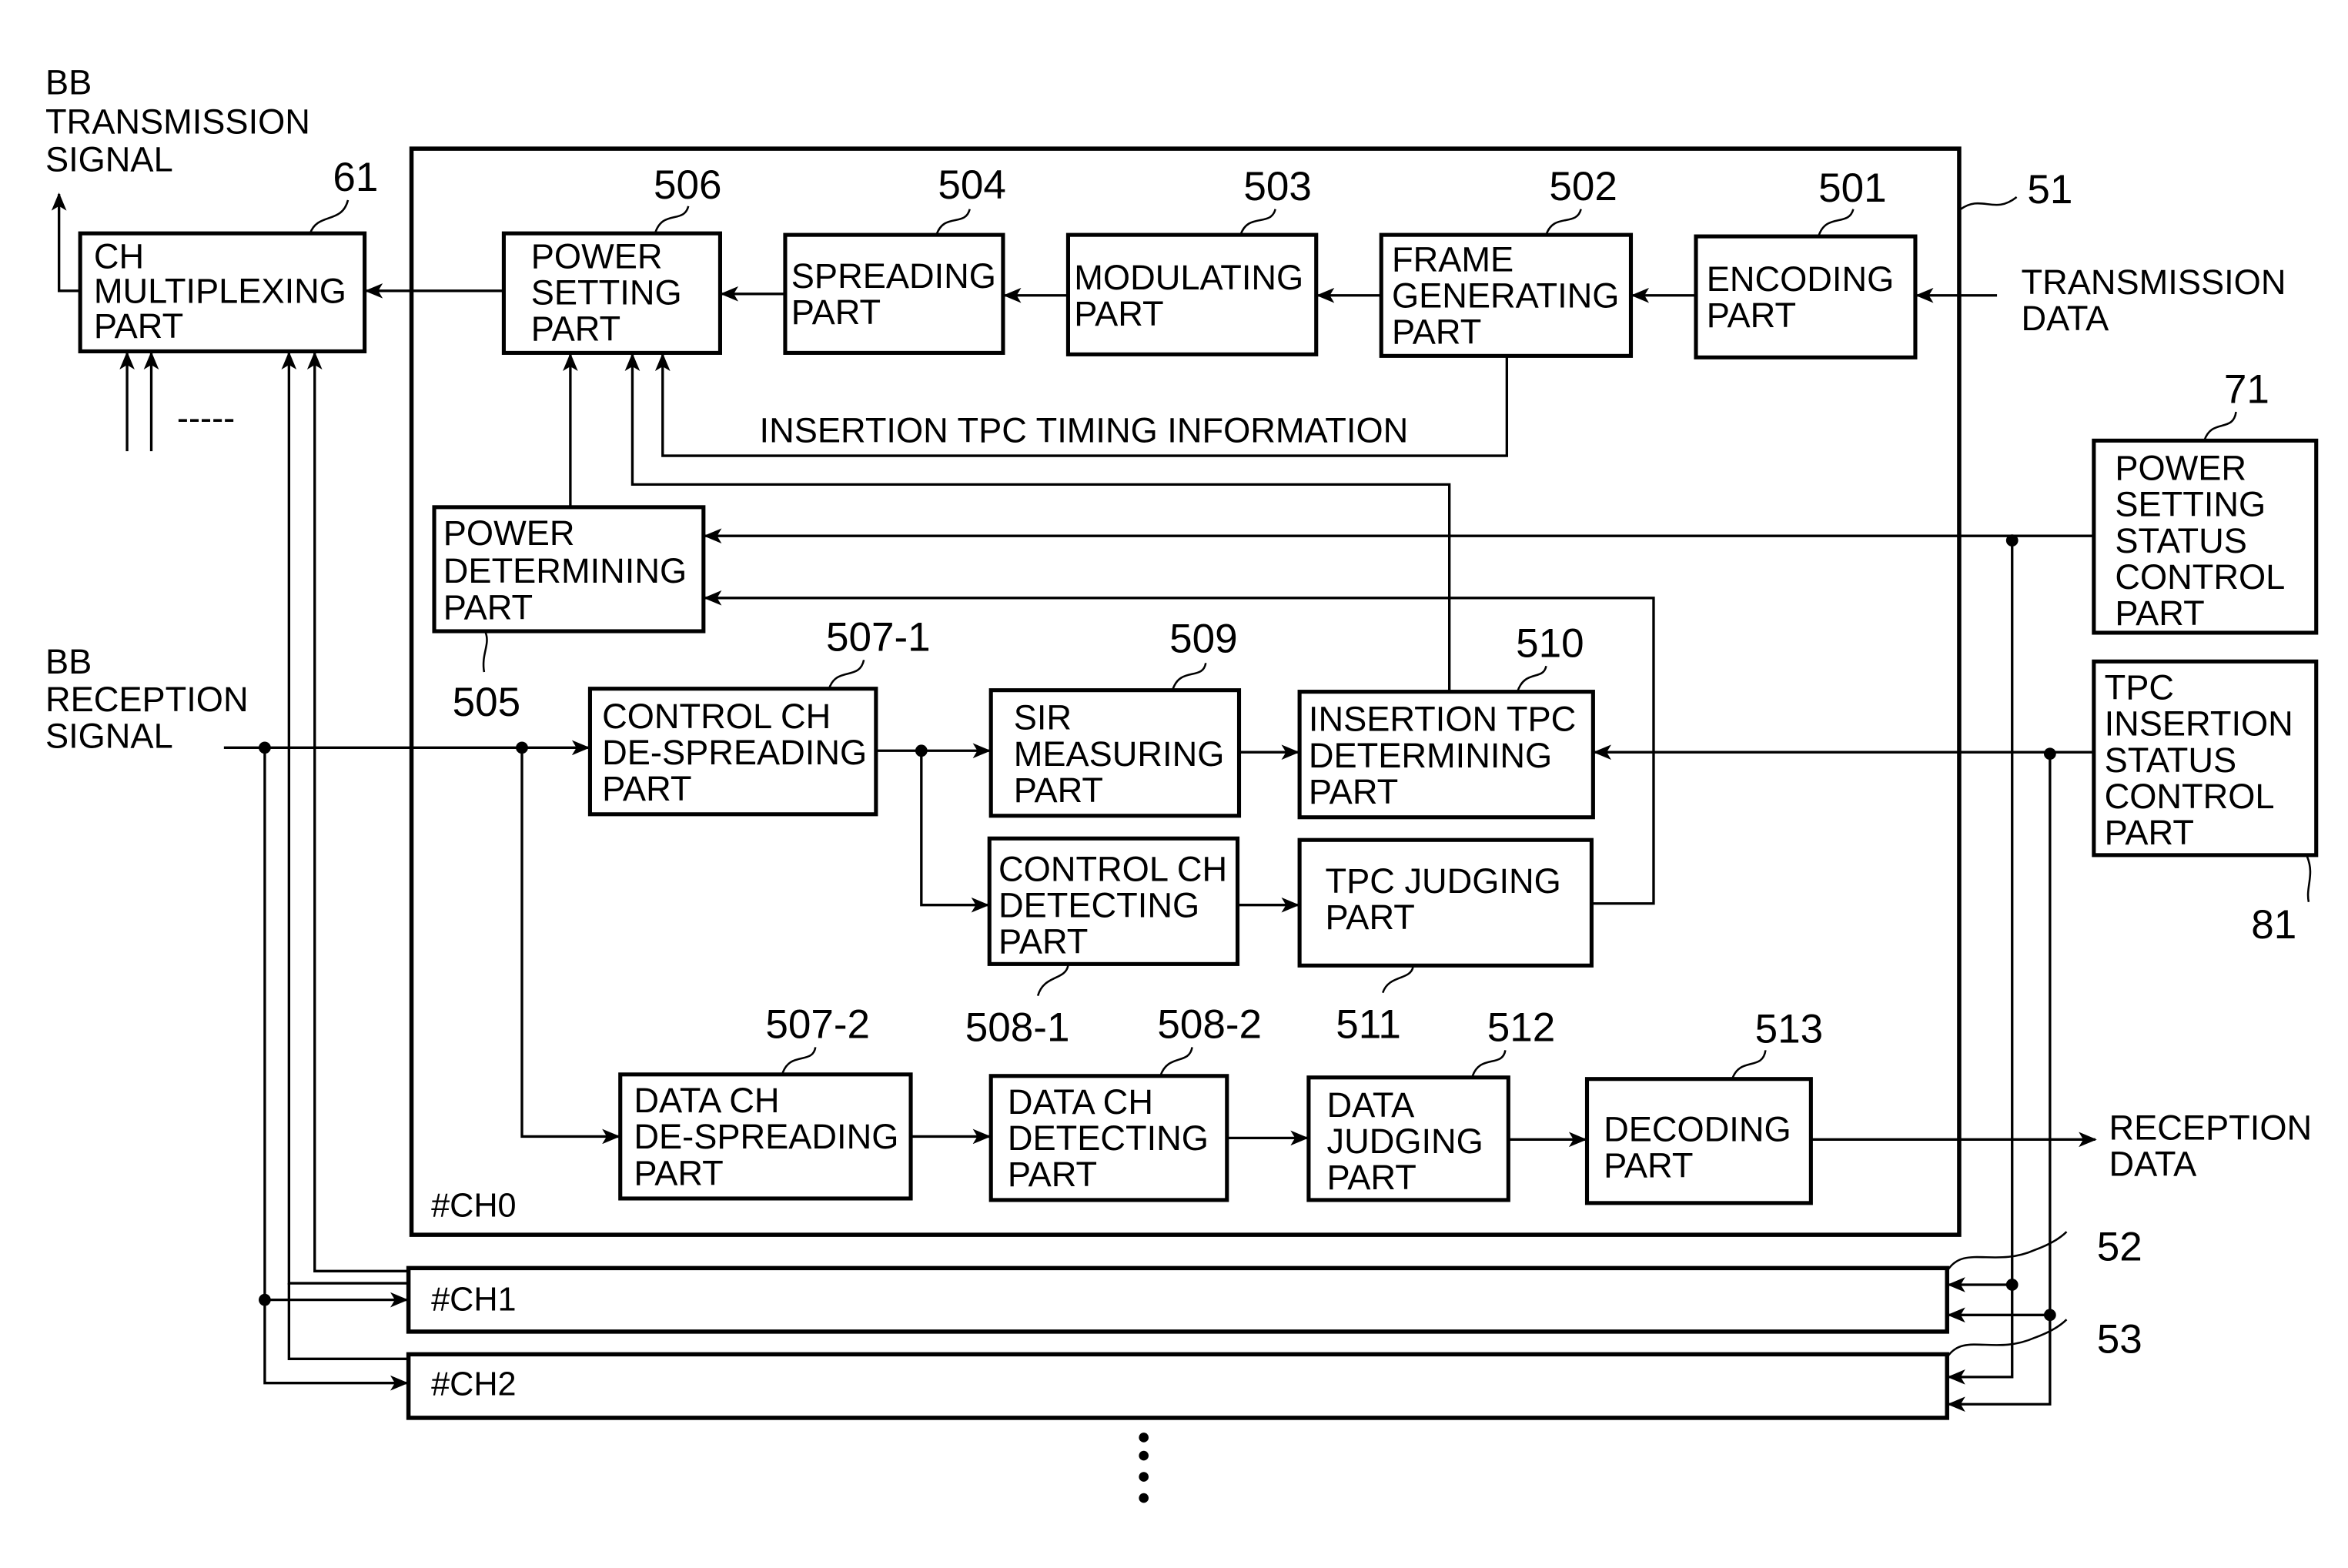 Image resolution: width=2348 pixels, height=1568 pixels. What do you see at coordinates (2139, 687) in the screenshot?
I see `block-label-line: TPC` at bounding box center [2139, 687].